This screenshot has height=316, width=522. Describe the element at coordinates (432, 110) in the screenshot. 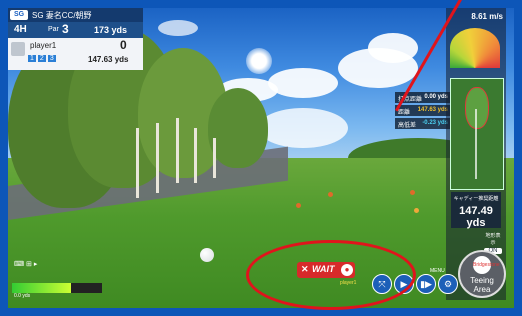

I see `info-value: 147.63 yds` at that location.